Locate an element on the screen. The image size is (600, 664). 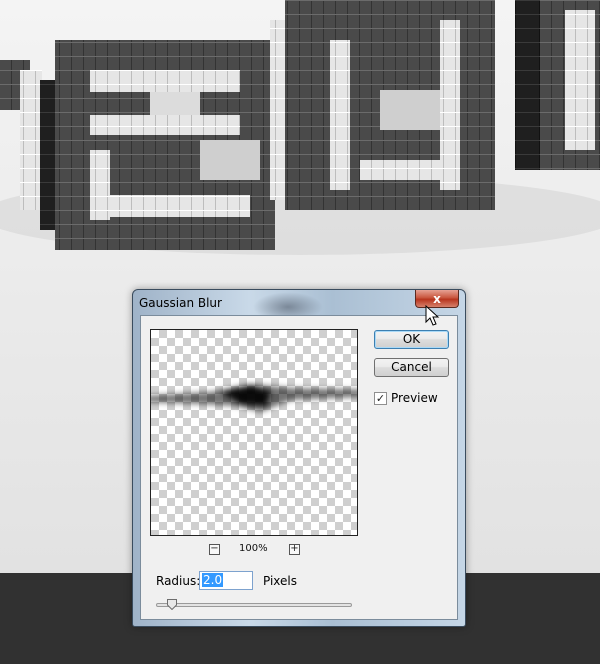
radius-slider-thumb is located at coordinates (172, 604).